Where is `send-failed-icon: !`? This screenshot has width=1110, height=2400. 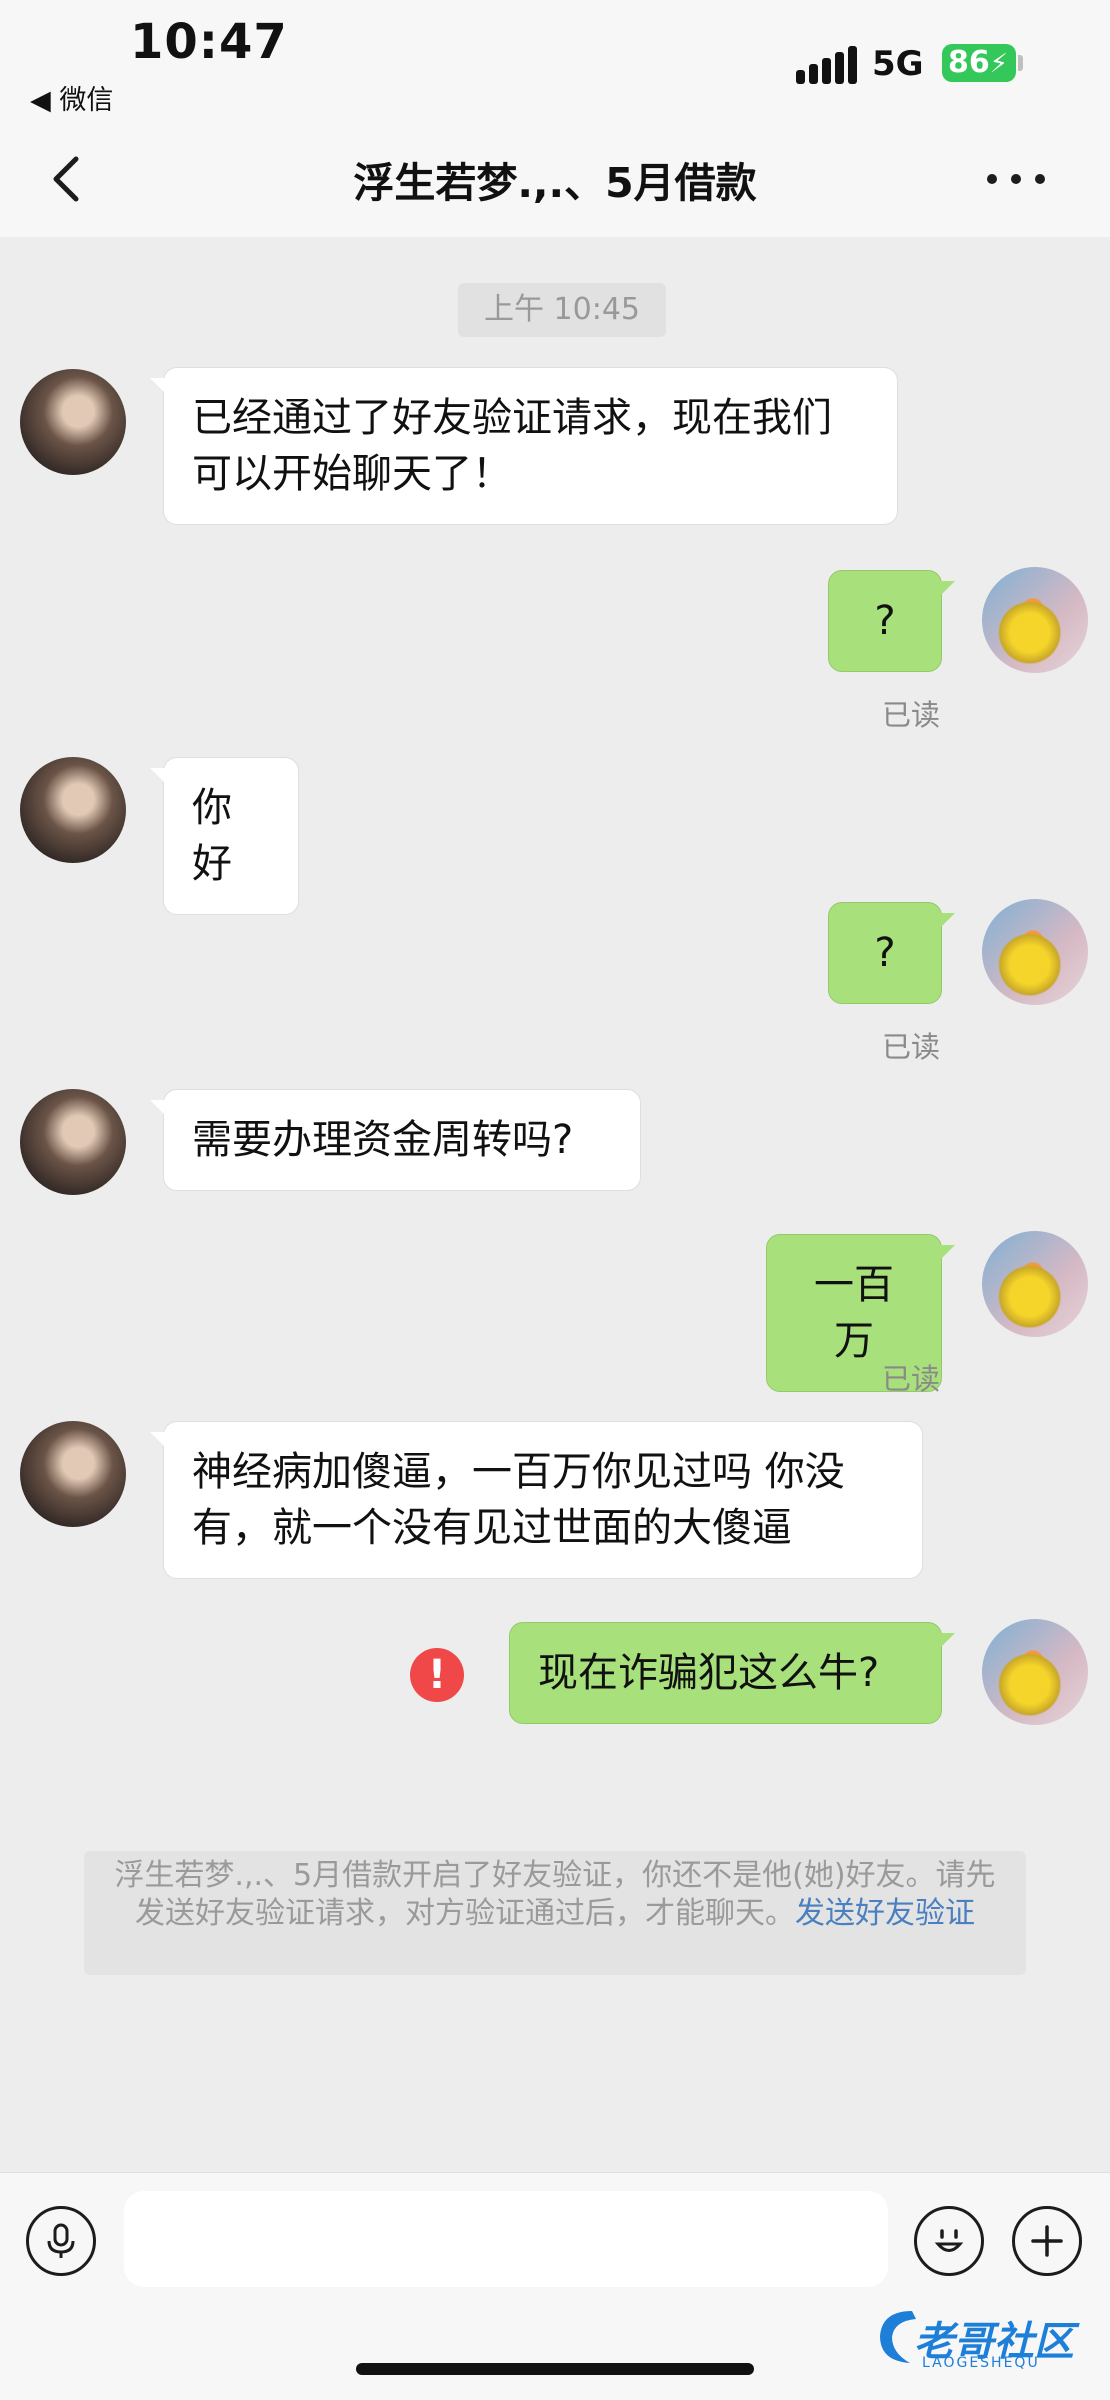
send-failed-icon: ! is located at coordinates (437, 1675).